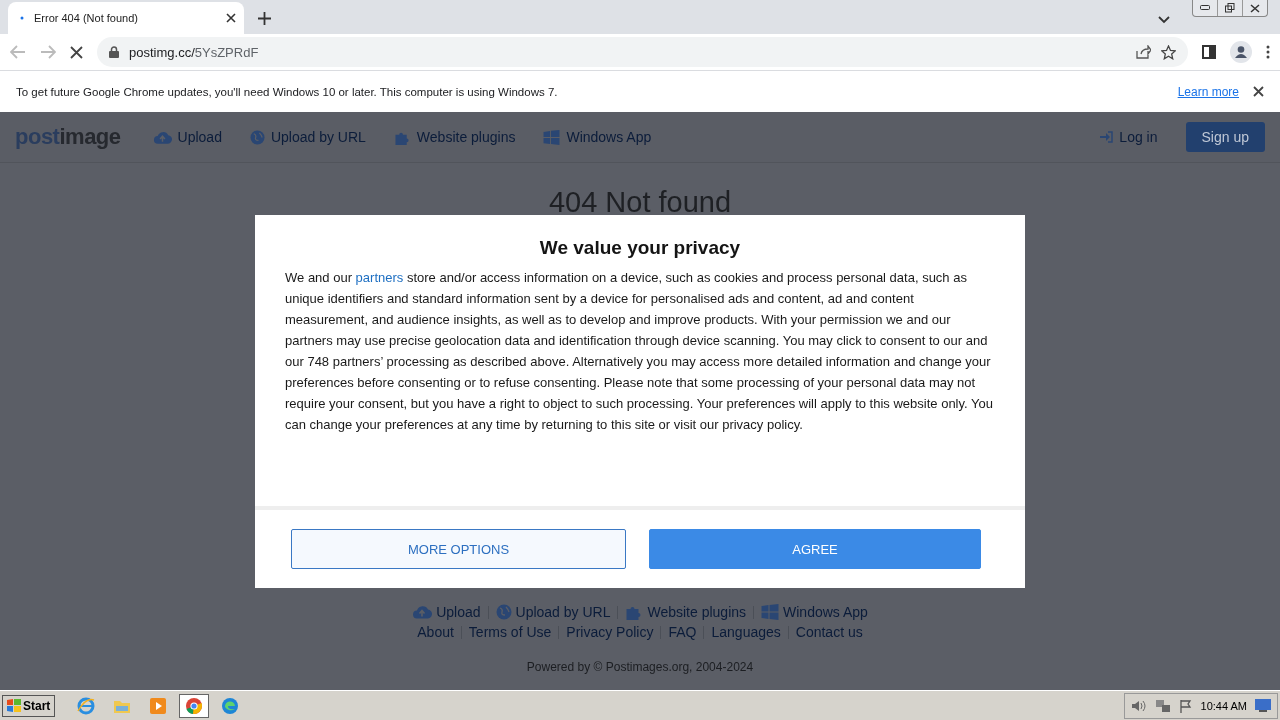 This screenshot has height=720, width=1280. I want to click on menu-icon, so click(1268, 52).